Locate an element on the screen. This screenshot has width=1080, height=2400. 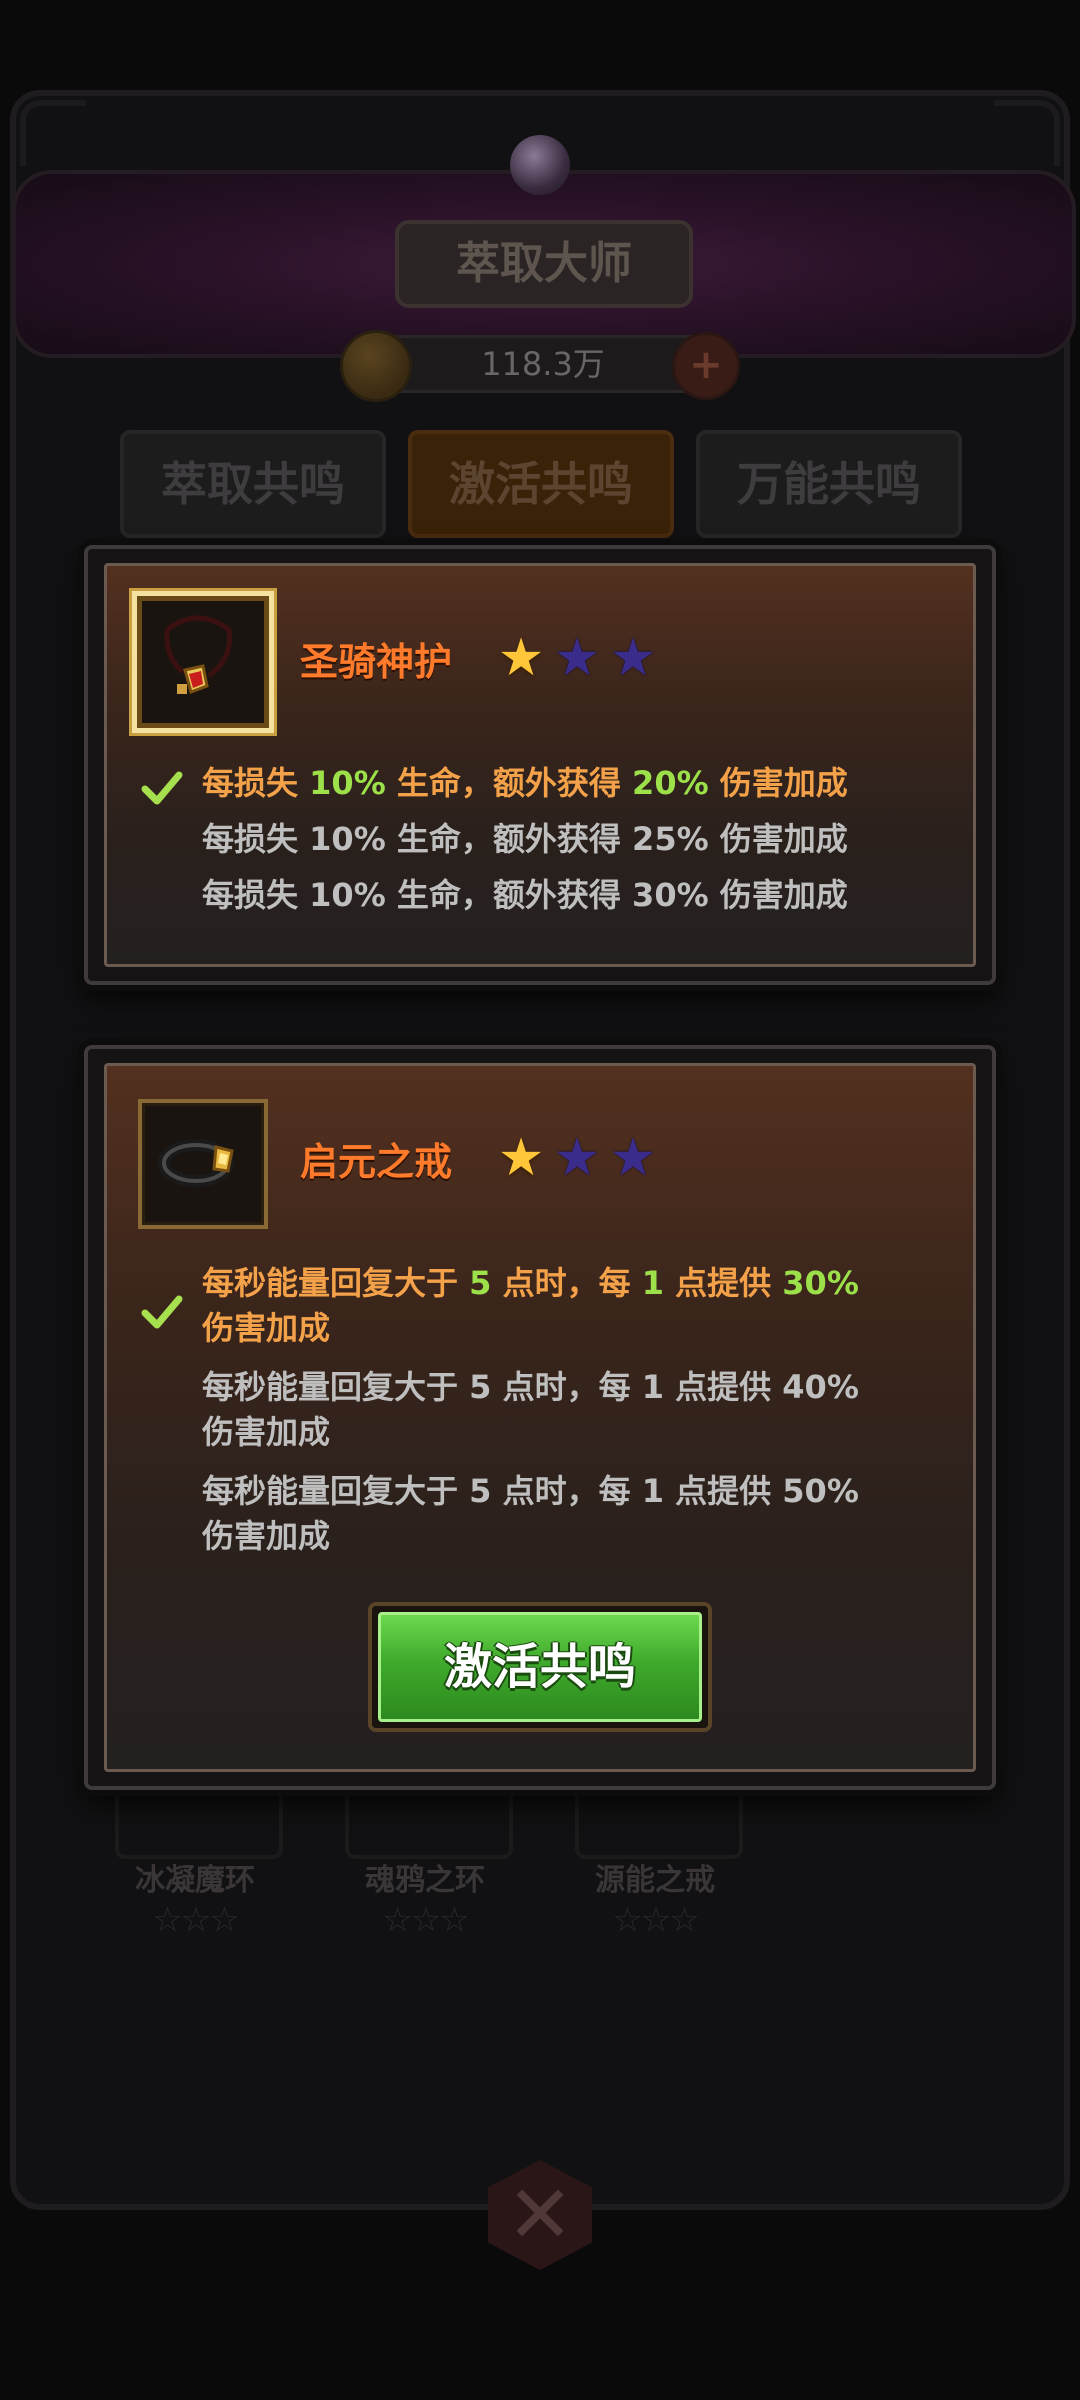
tab-activate-resonance: 激活共鸣 is located at coordinates (541, 484).